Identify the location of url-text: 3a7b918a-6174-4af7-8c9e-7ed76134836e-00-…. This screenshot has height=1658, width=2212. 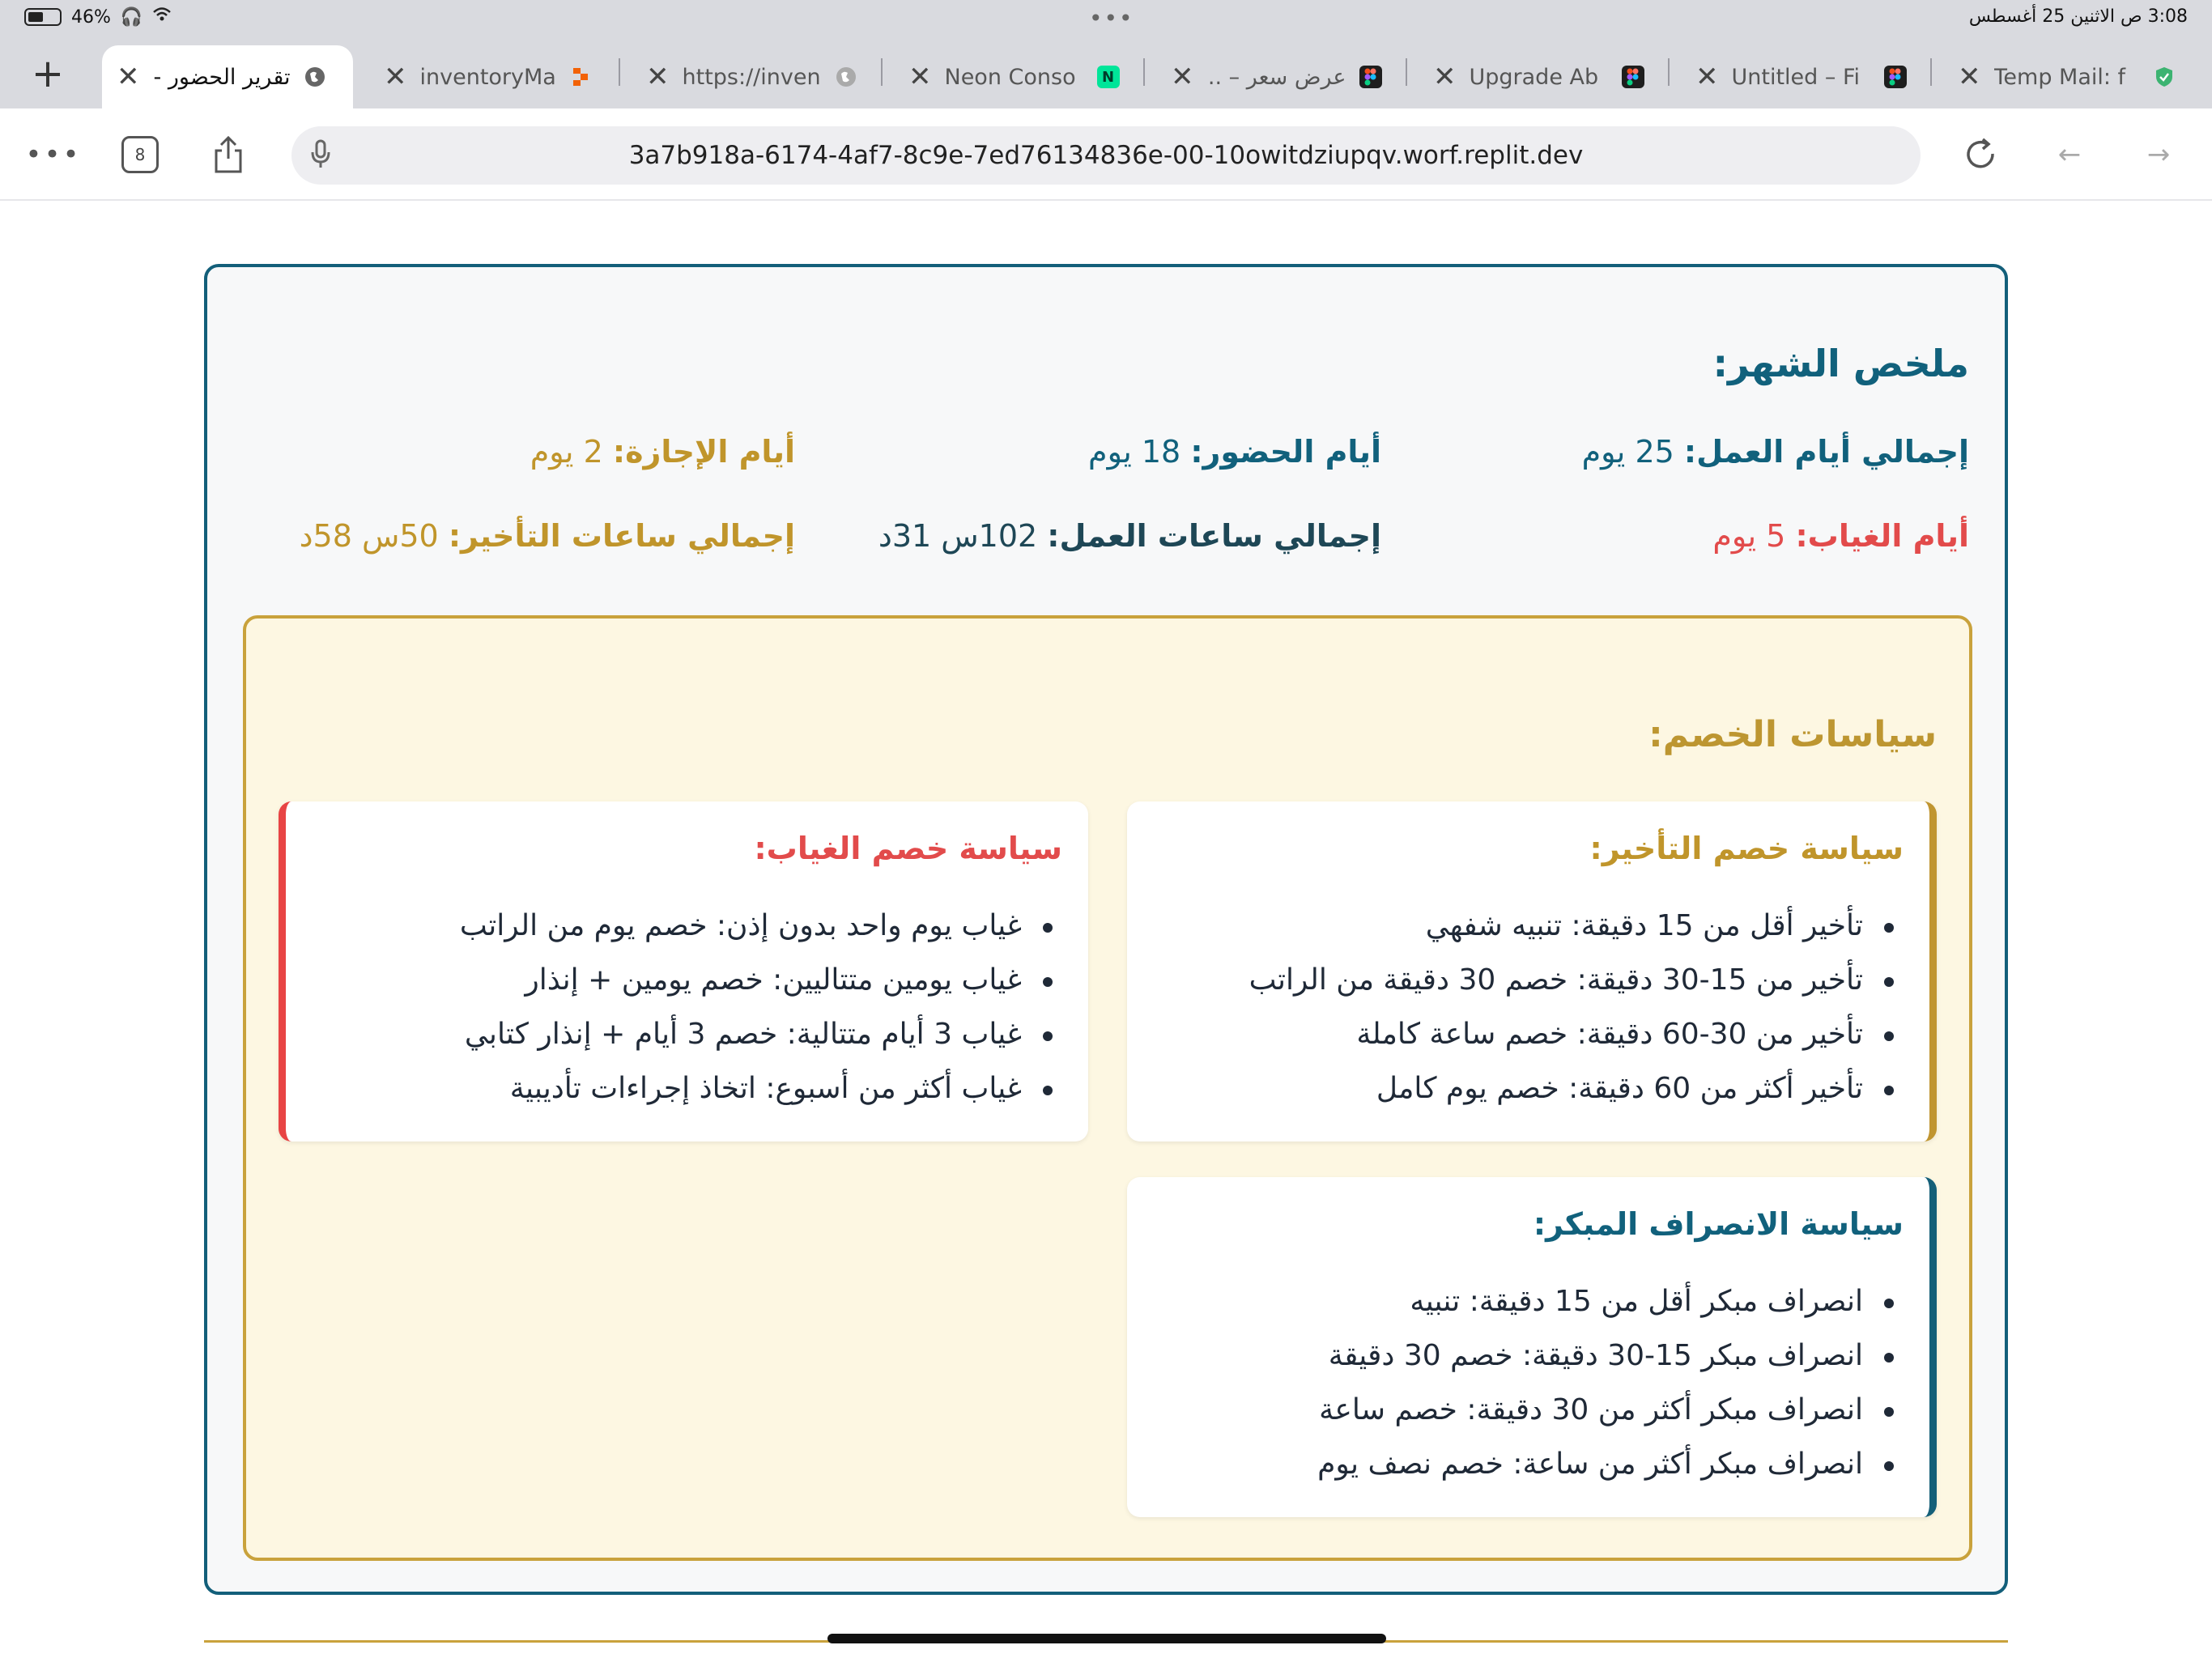
(1106, 155).